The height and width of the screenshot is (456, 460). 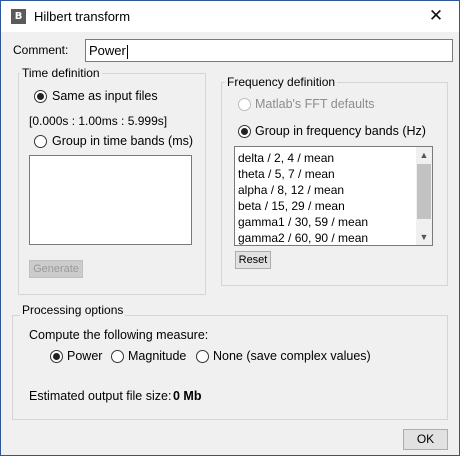 What do you see at coordinates (291, 190) in the screenshot?
I see `list-item: alpha / 8, 12 / mean` at bounding box center [291, 190].